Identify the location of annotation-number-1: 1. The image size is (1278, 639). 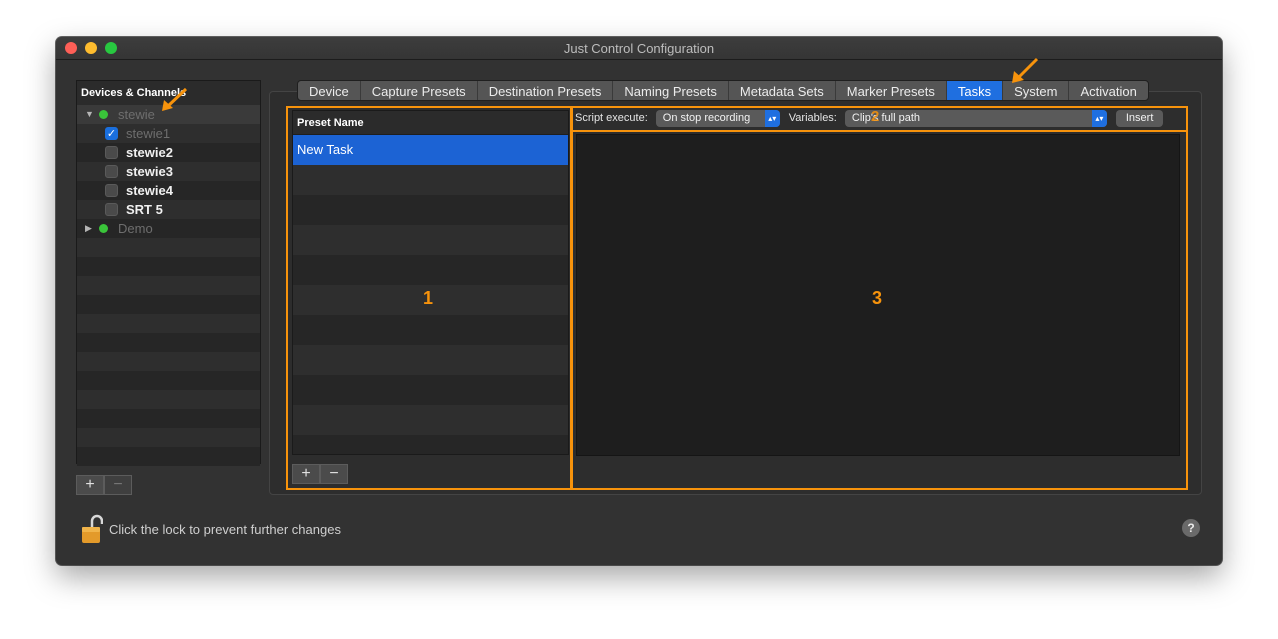
(428, 298).